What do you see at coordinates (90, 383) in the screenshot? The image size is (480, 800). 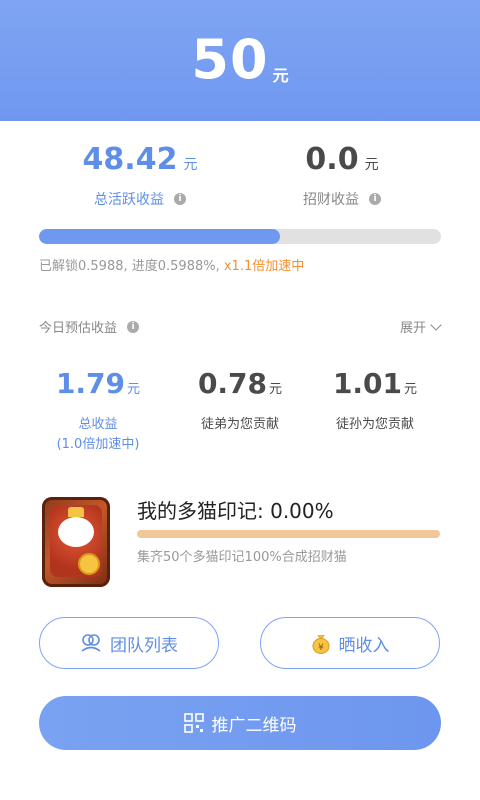 I see `stat-value: 1.79` at bounding box center [90, 383].